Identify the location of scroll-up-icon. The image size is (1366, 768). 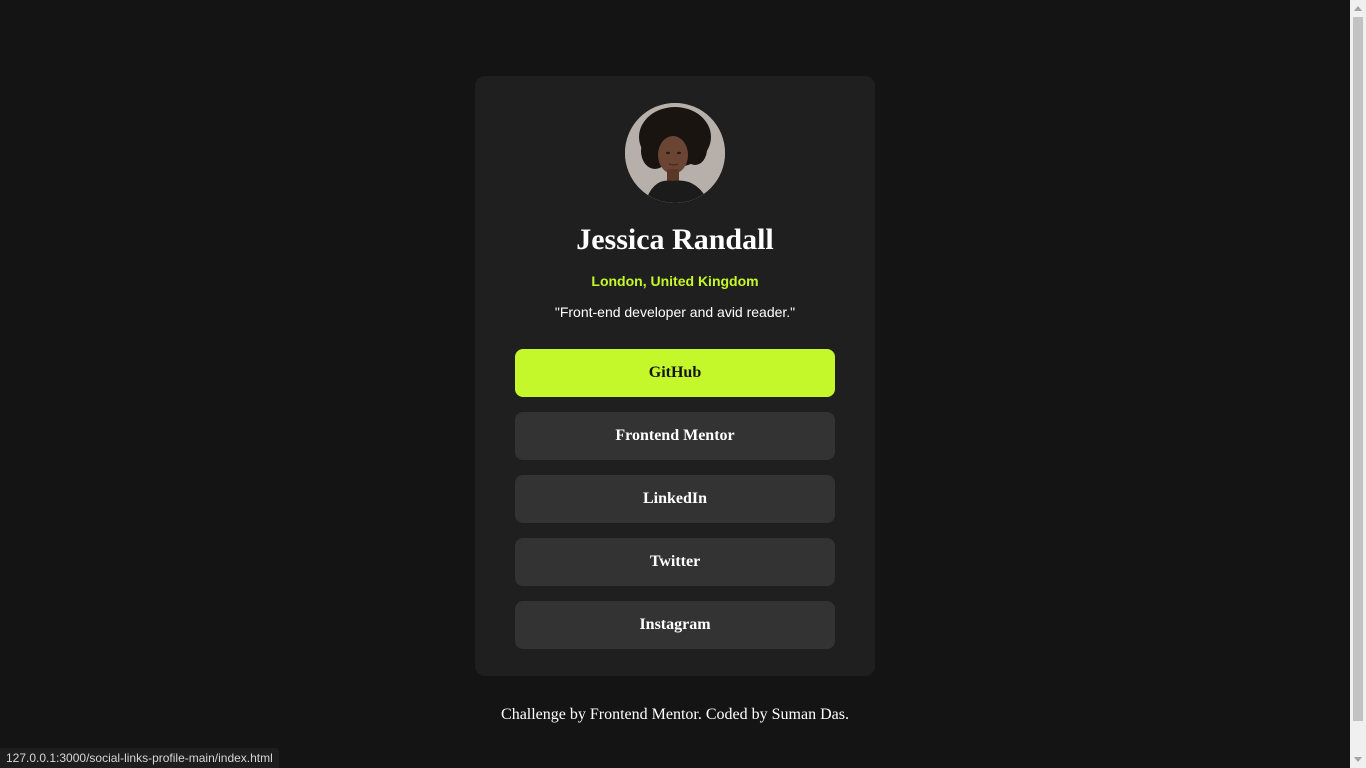
(1358, 8).